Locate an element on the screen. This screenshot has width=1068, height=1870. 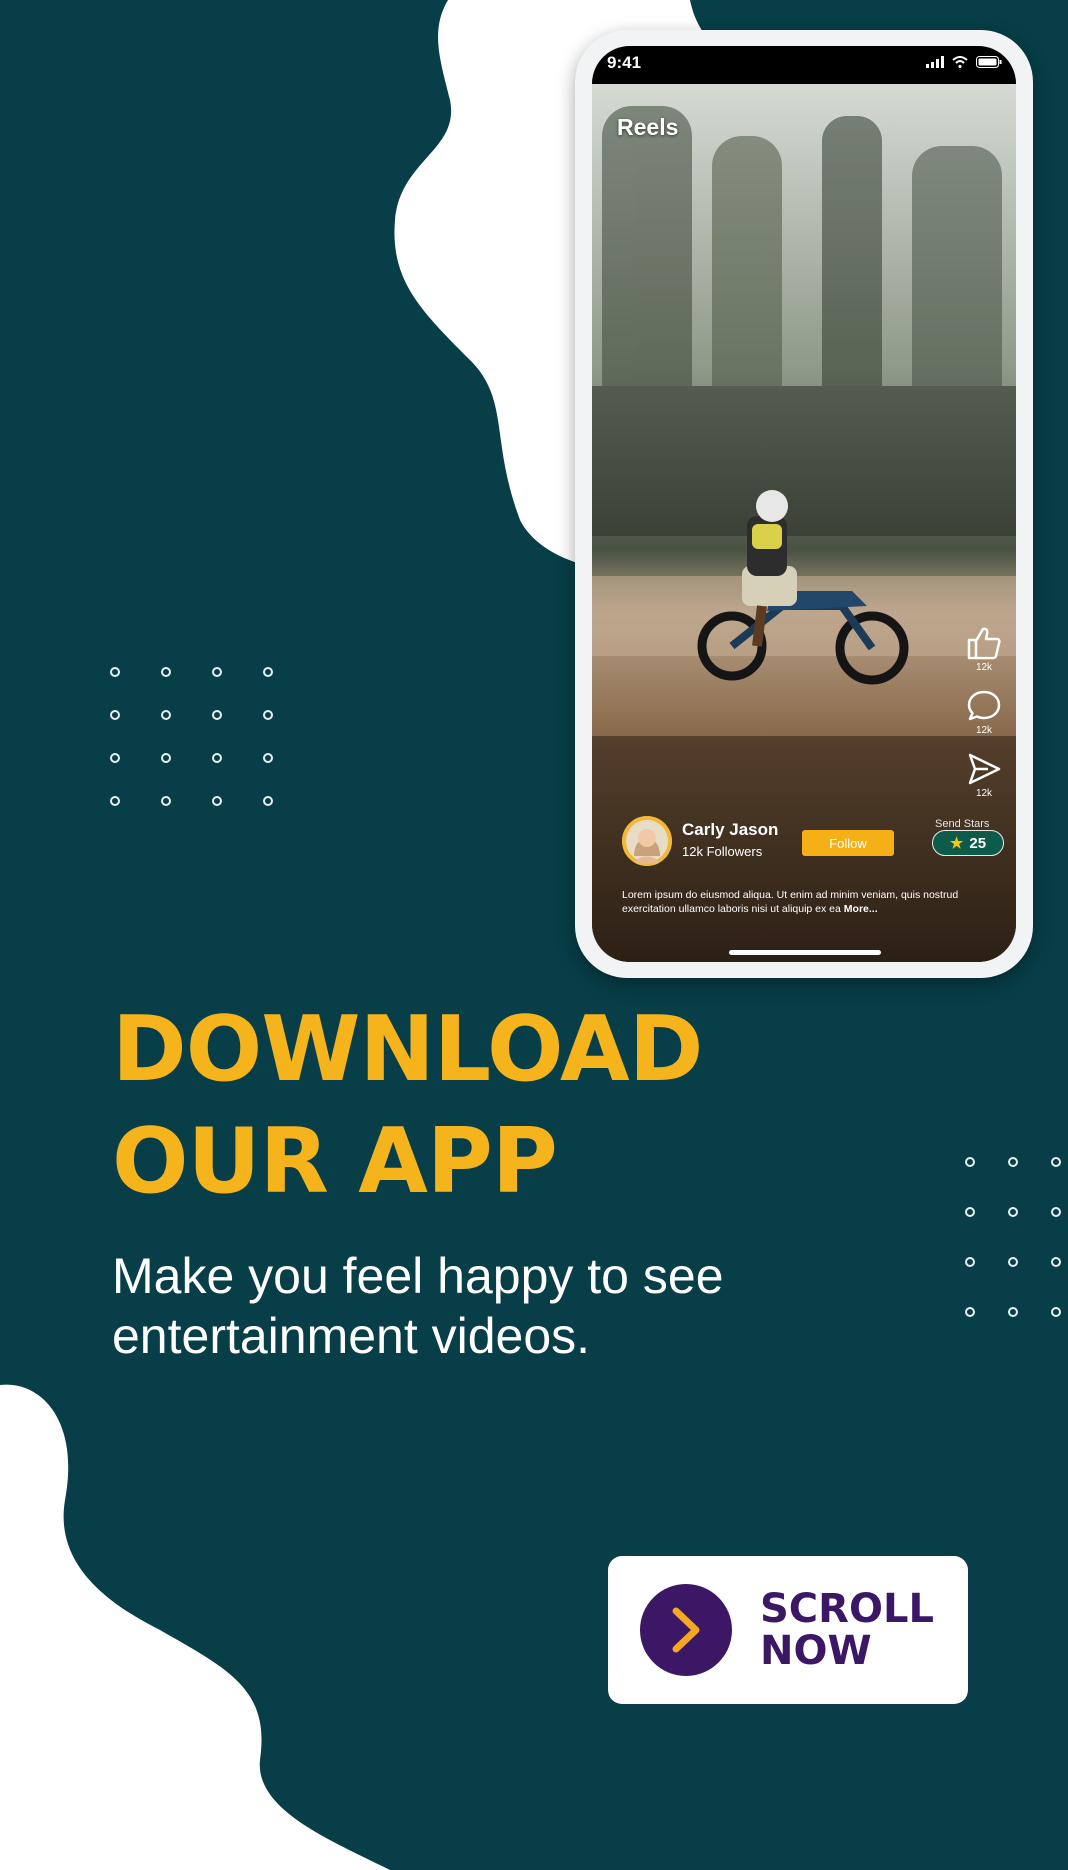
follow-button: Follow is located at coordinates (848, 843).